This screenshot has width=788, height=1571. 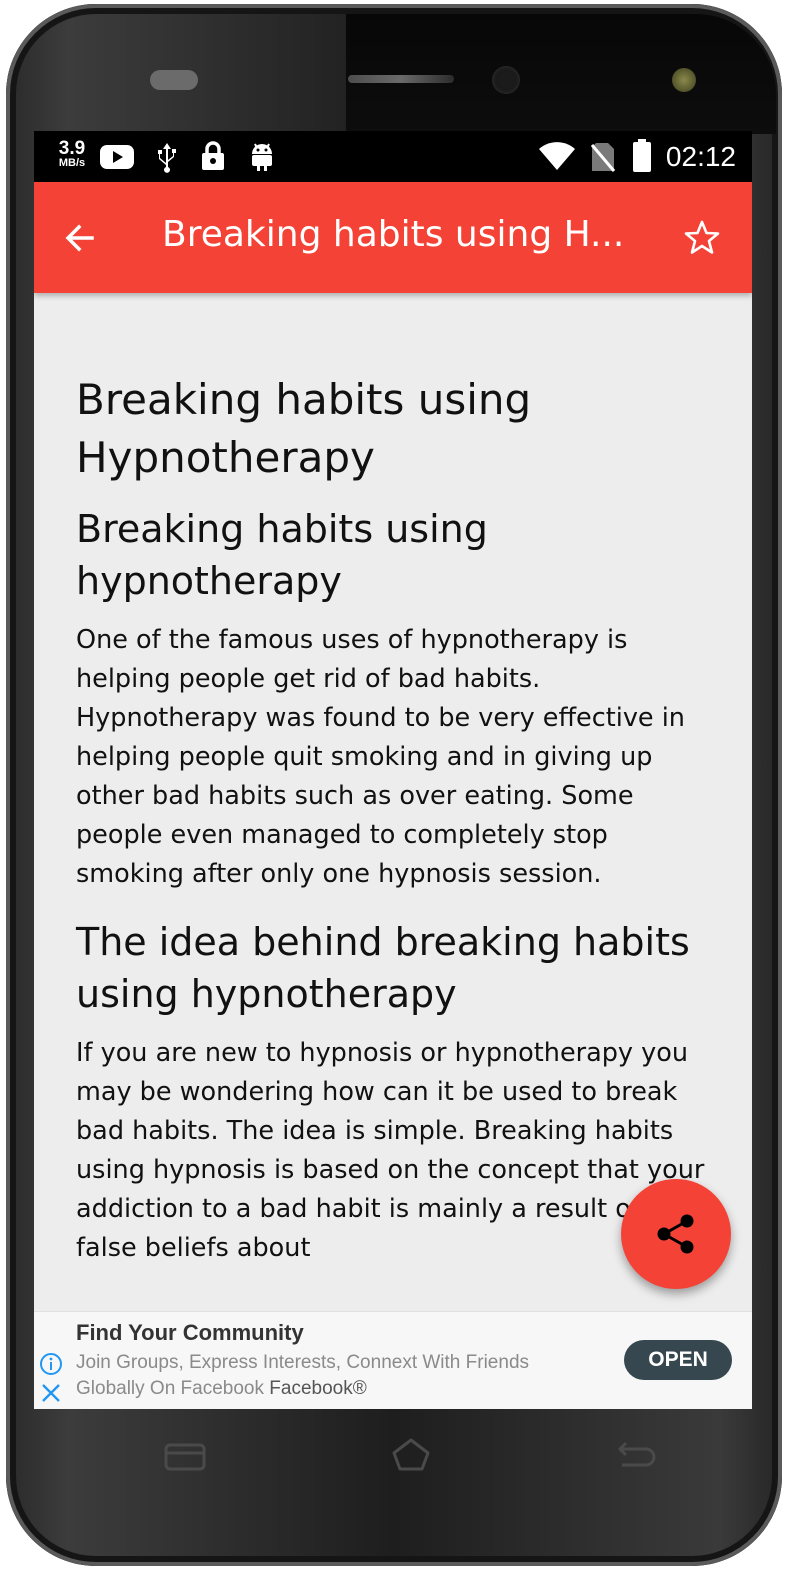 I want to click on android-icon, so click(x=262, y=158).